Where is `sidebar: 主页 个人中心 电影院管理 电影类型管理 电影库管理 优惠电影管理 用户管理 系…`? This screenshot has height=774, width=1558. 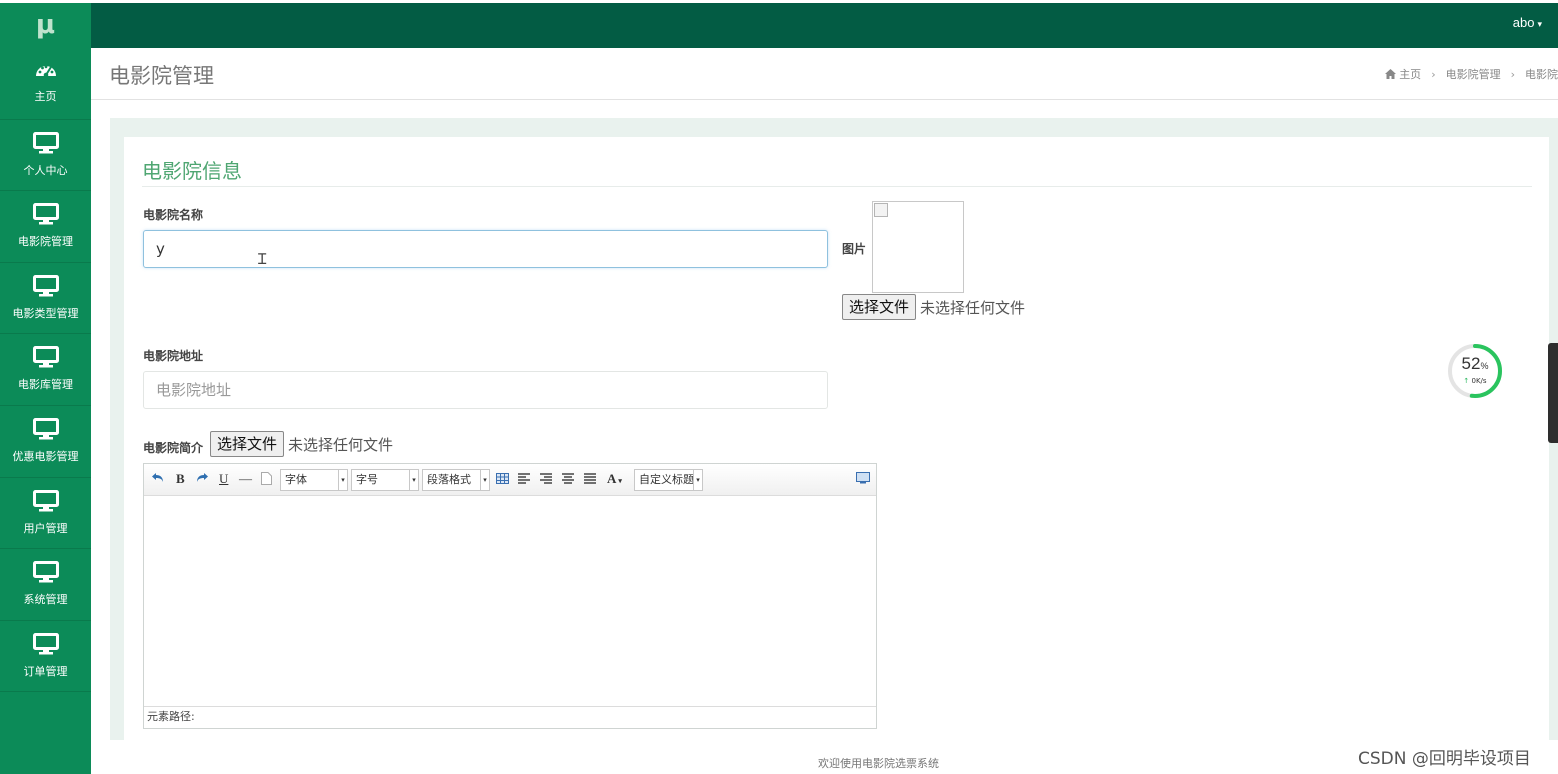 sidebar: 主页 个人中心 电影院管理 电影类型管理 电影库管理 优惠电影管理 用户管理 系… is located at coordinates (45, 411).